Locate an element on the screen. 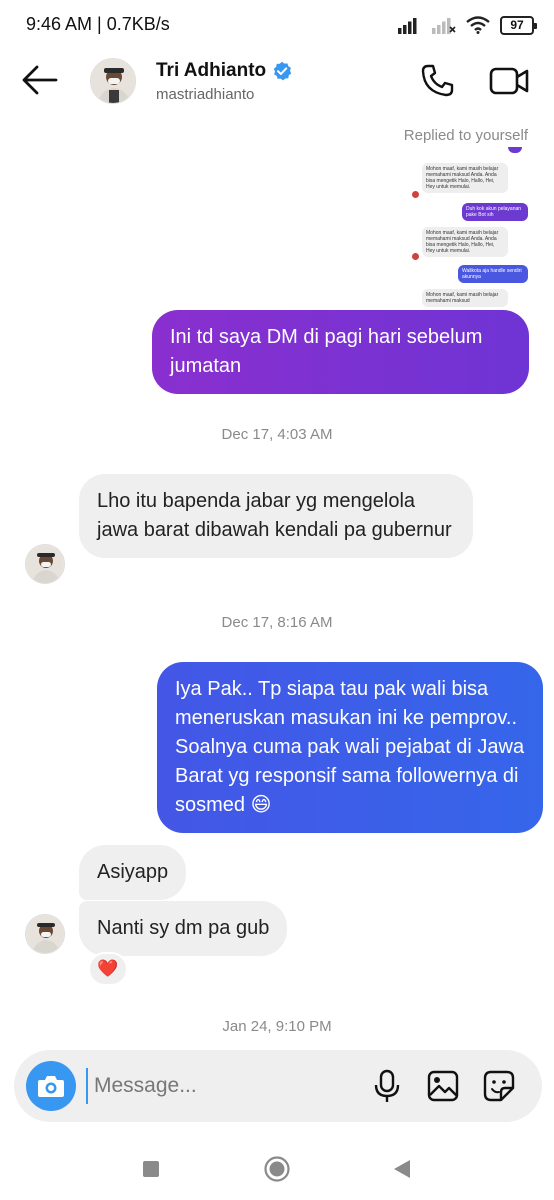 The height and width of the screenshot is (1200, 554). contact-name: Tri Adhianto is located at coordinates (211, 70).